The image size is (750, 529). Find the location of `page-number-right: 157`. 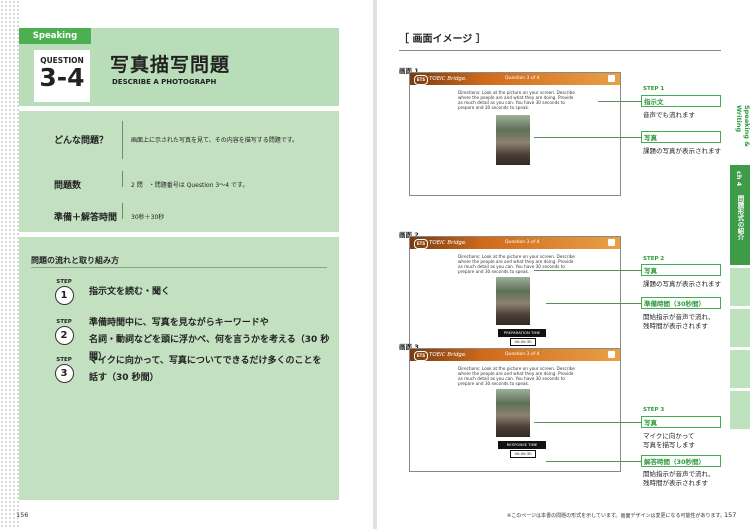

page-number-right: 157 is located at coordinates (730, 515).